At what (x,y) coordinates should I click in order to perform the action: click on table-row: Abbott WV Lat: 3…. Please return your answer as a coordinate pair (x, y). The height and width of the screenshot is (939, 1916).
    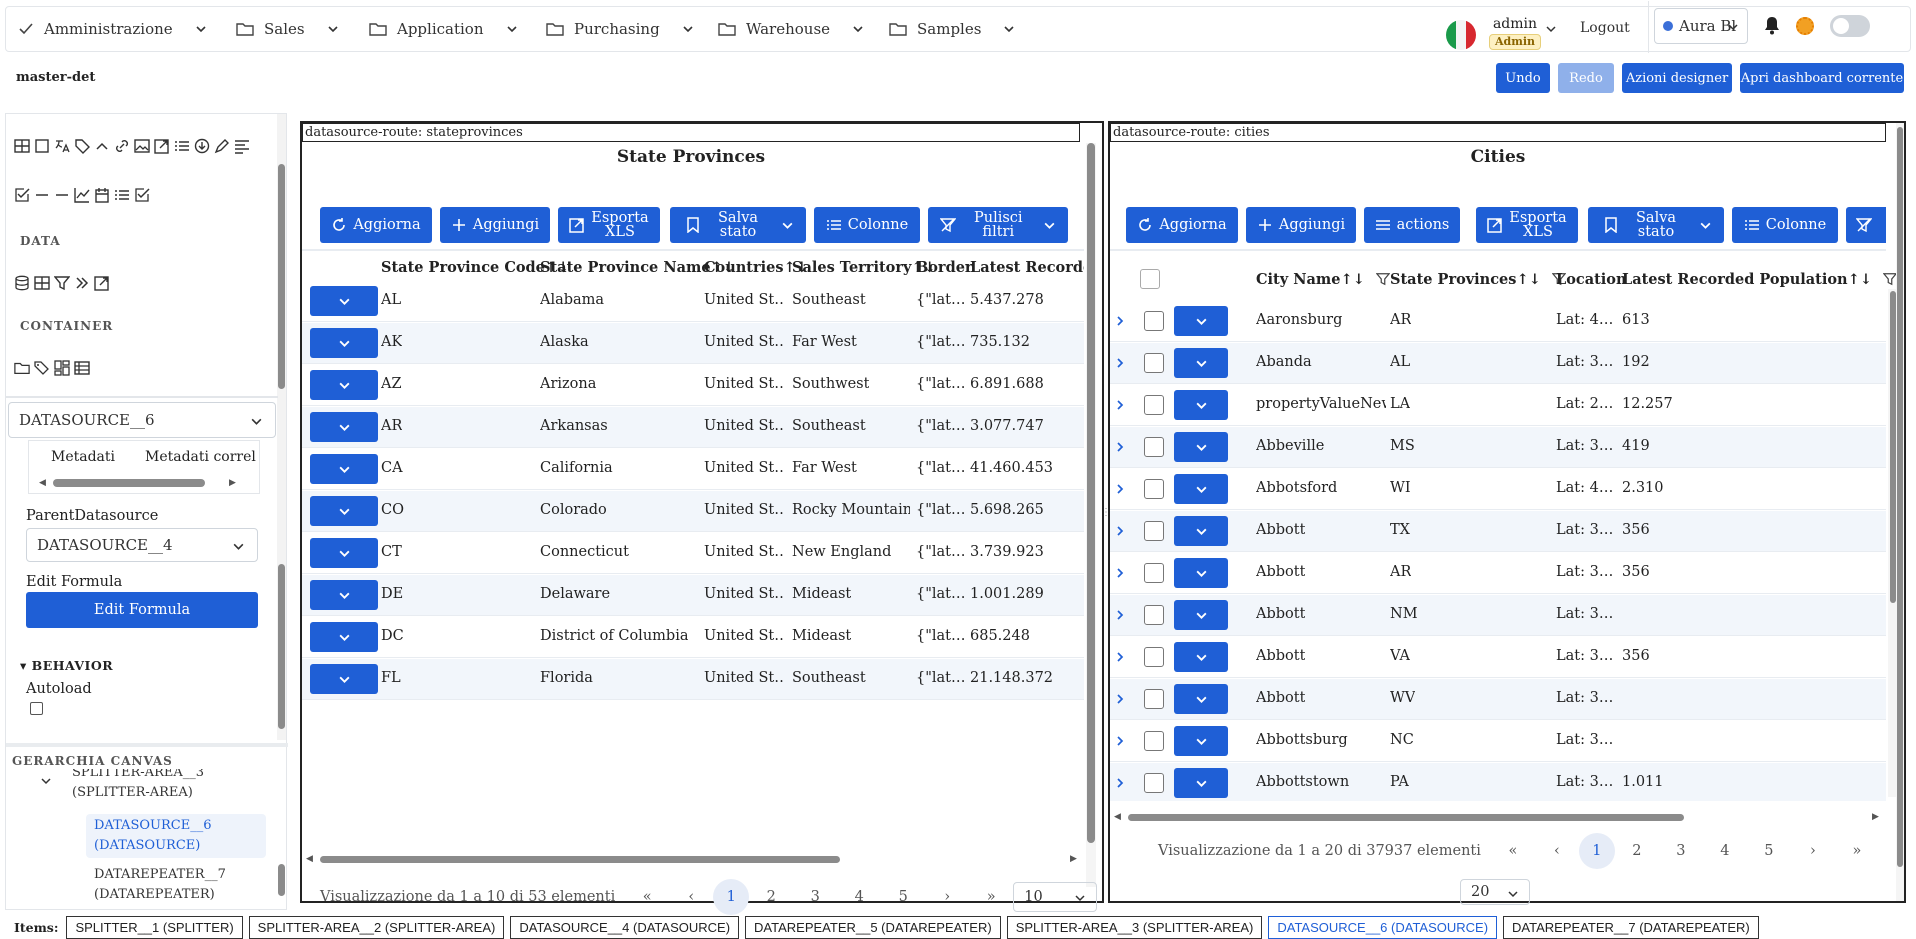
    Looking at the image, I should click on (1498, 699).